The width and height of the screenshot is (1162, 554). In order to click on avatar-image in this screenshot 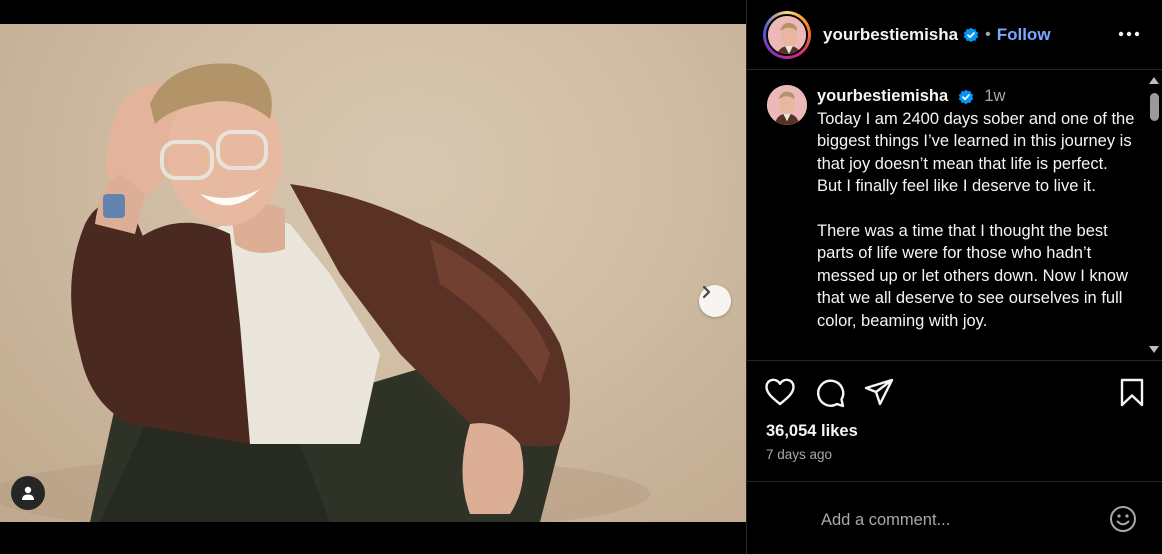, I will do `click(787, 34)`.